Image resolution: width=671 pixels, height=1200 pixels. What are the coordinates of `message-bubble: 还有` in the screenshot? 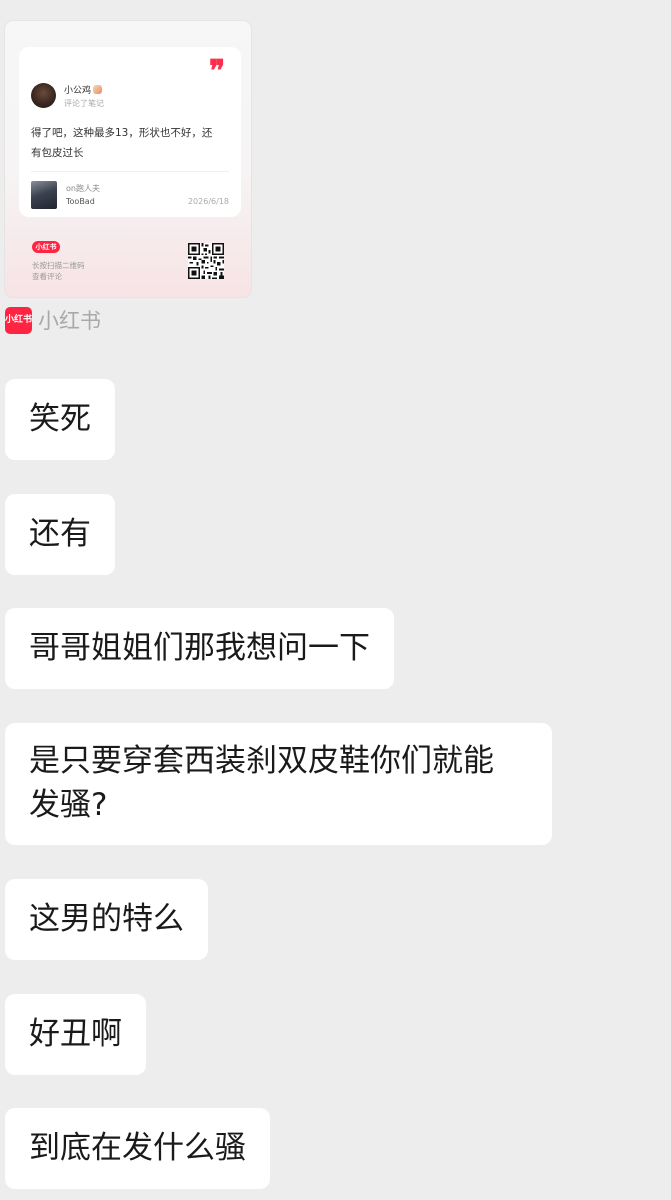 It's located at (60, 534).